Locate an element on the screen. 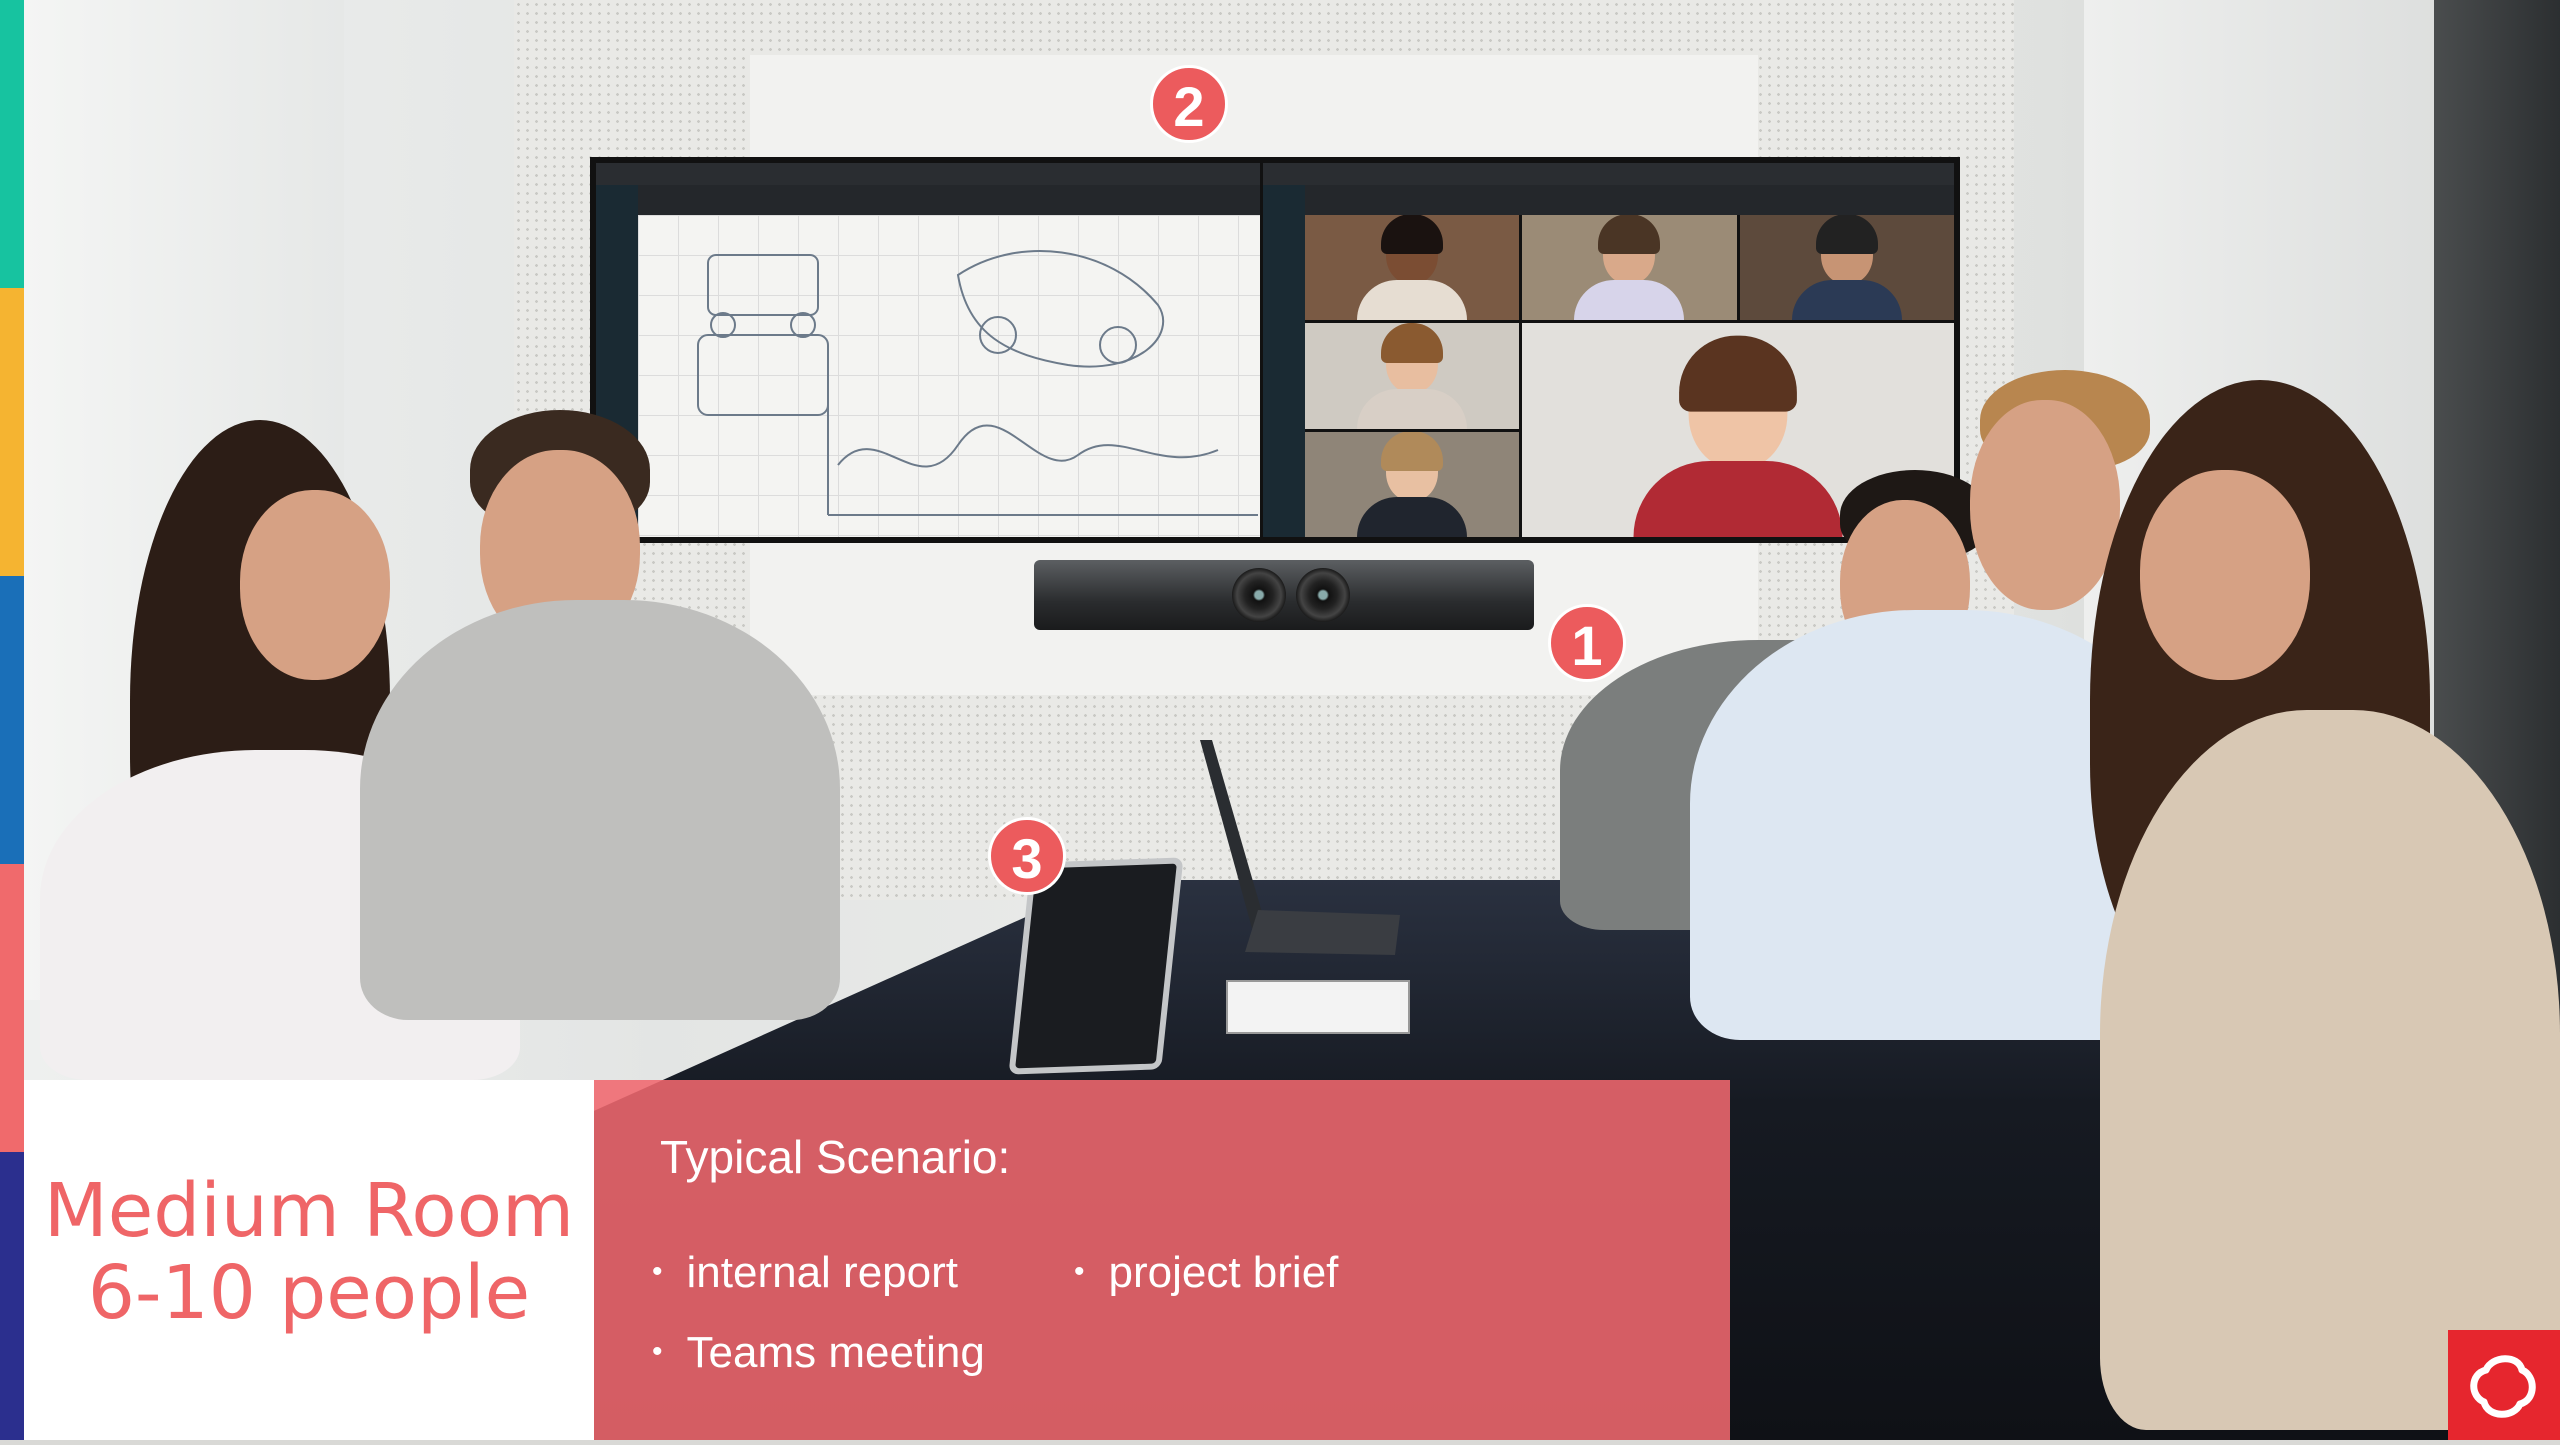 The image size is (2560, 1445). strip-segment-blue is located at coordinates (12, 720).